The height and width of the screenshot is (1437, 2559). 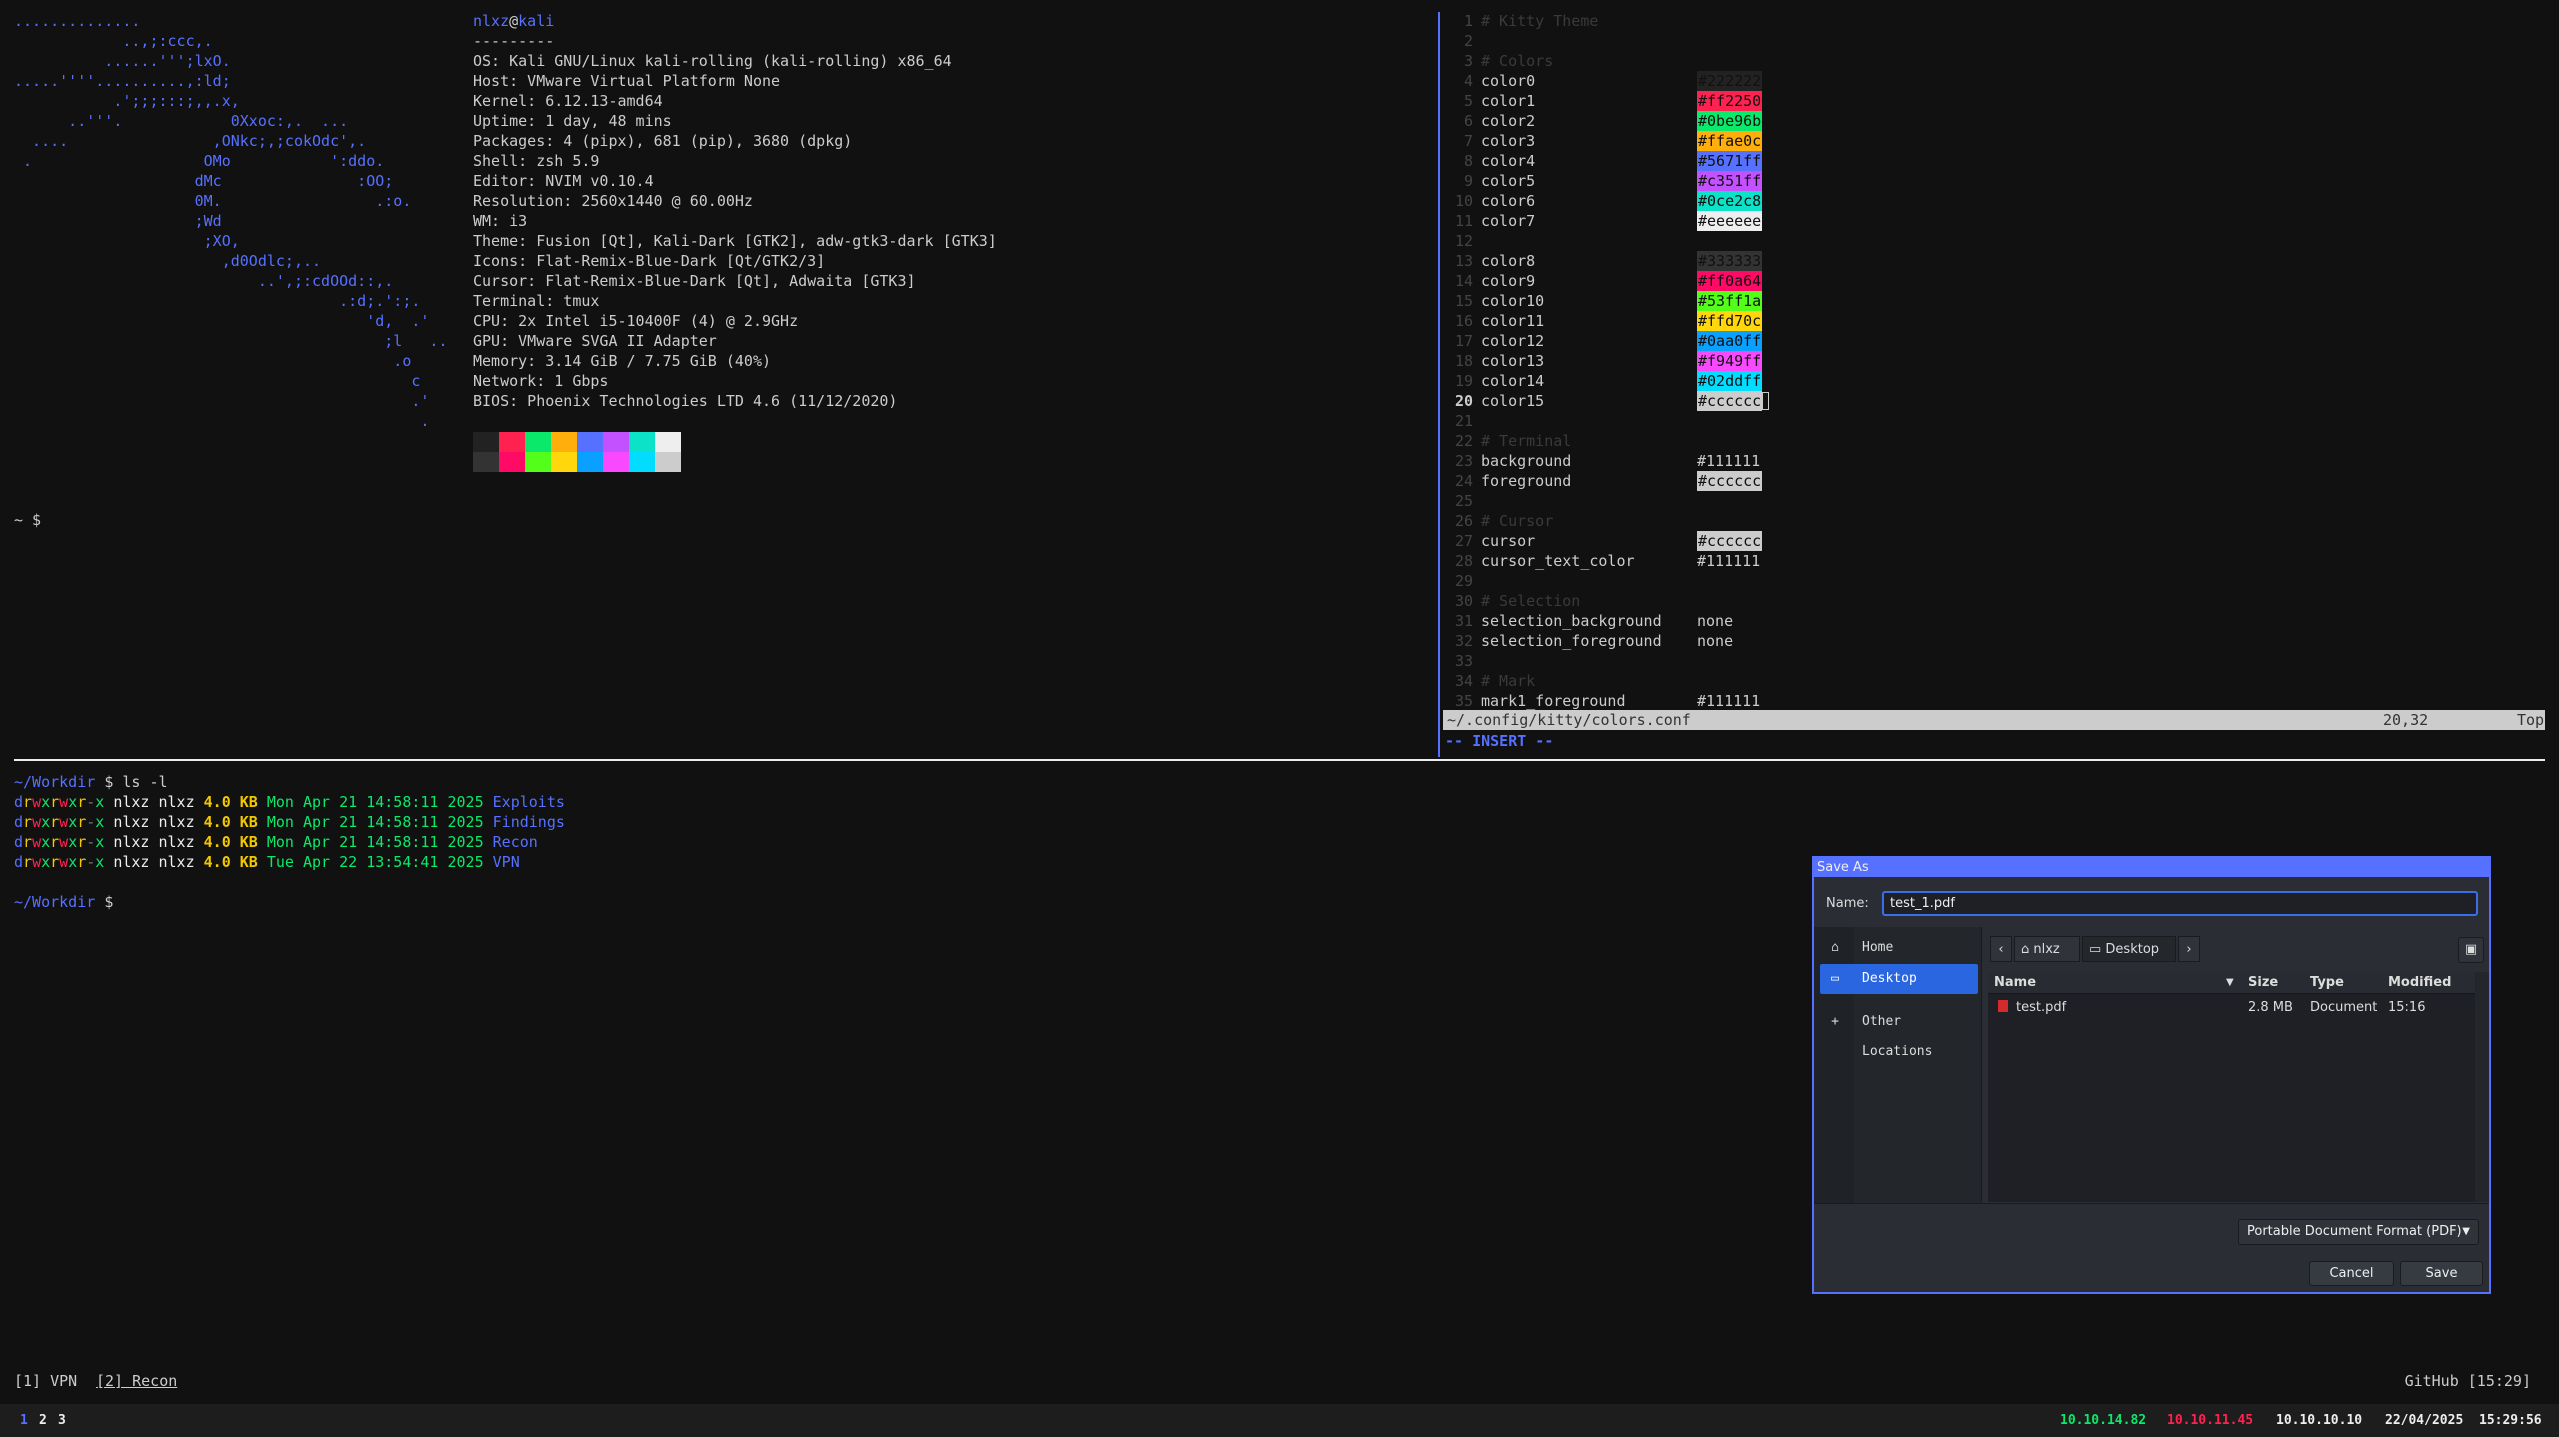 I want to click on tmux-window-vpn: [1] VPN, so click(x=45, y=1381).